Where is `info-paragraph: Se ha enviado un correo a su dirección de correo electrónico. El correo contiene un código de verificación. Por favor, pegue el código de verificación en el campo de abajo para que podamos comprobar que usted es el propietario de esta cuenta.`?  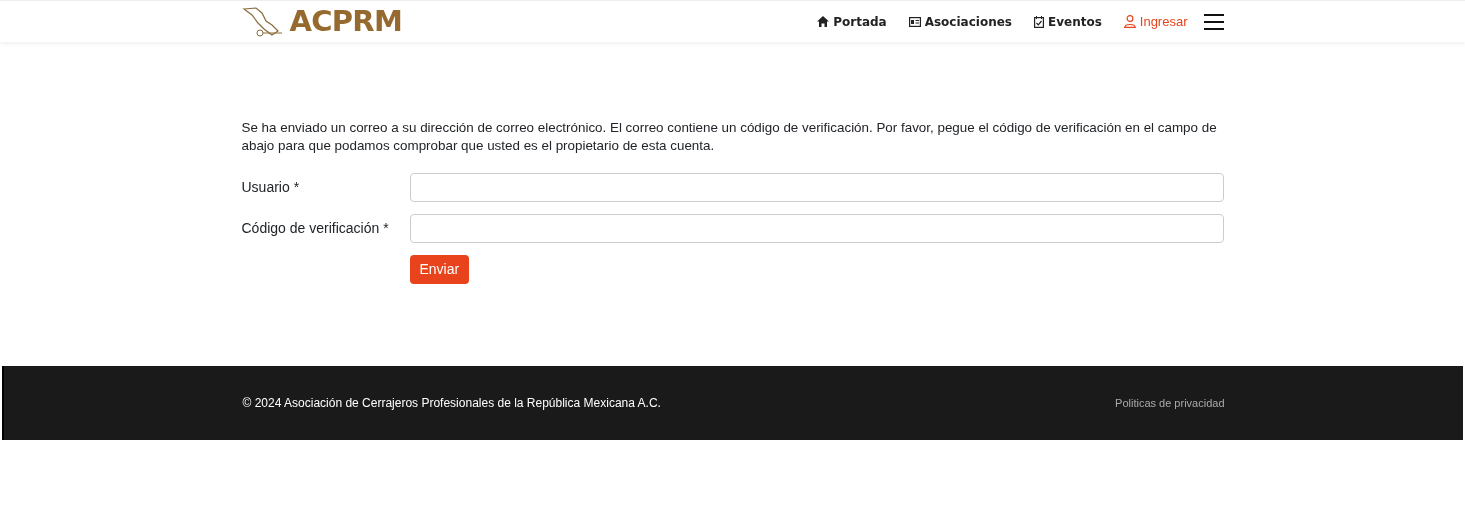 info-paragraph: Se ha enviado un correo a su dirección de correo electrónico. El correo contiene un código de verificación. Por favor, pegue el código de verificación en el campo de abajo para que podamos comprobar que usted es el propietario de esta cuenta. is located at coordinates (729, 137).